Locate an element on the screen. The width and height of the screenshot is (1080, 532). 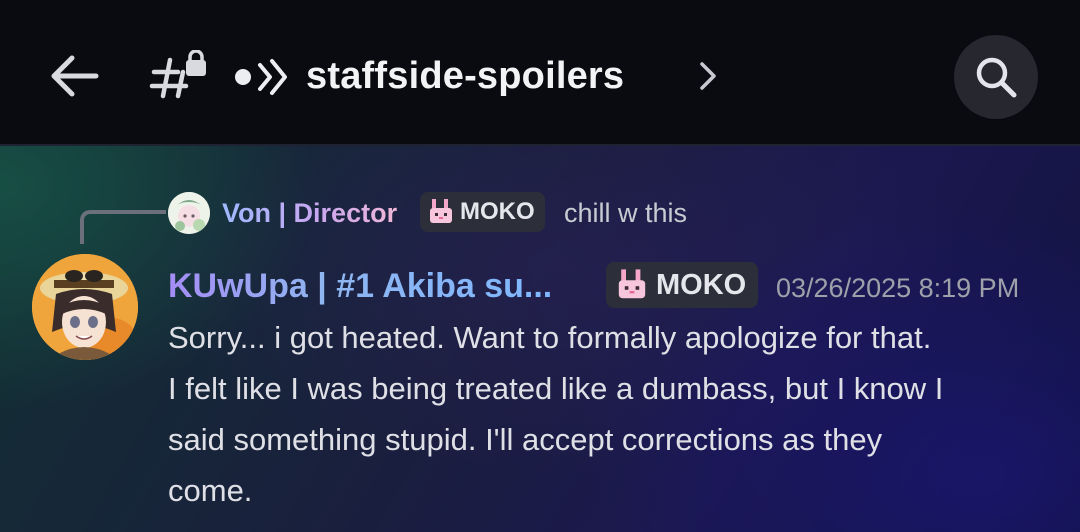
reply-avatar is located at coordinates (189, 213).